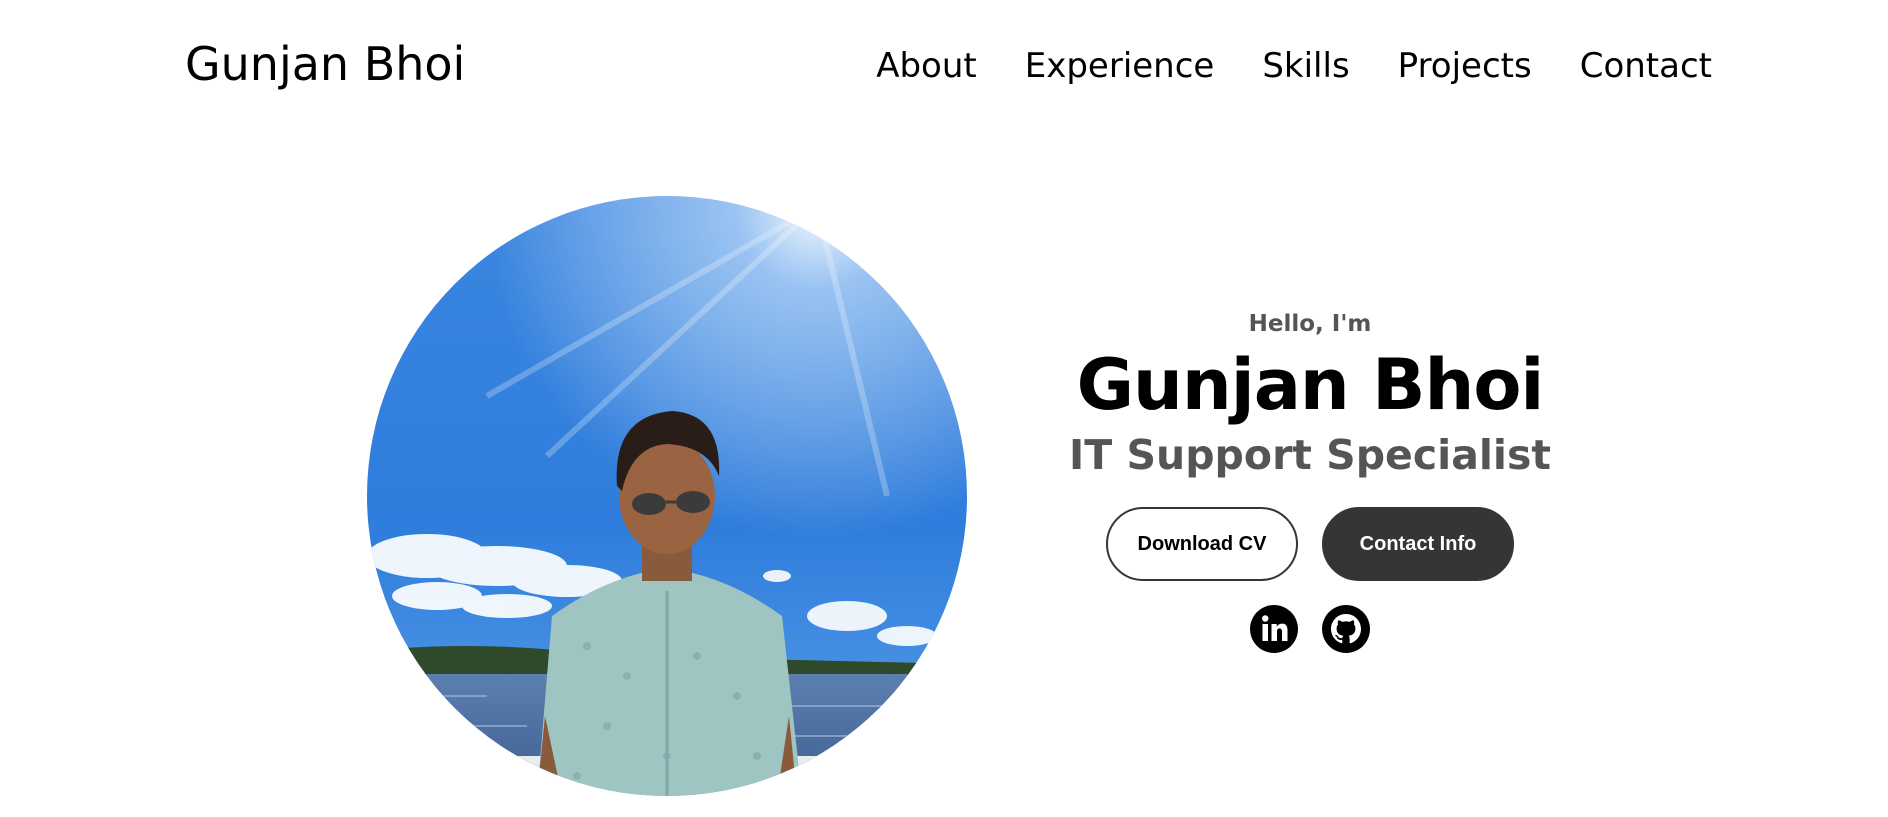 The image size is (1888, 817). I want to click on nav-link-about: About, so click(926, 66).